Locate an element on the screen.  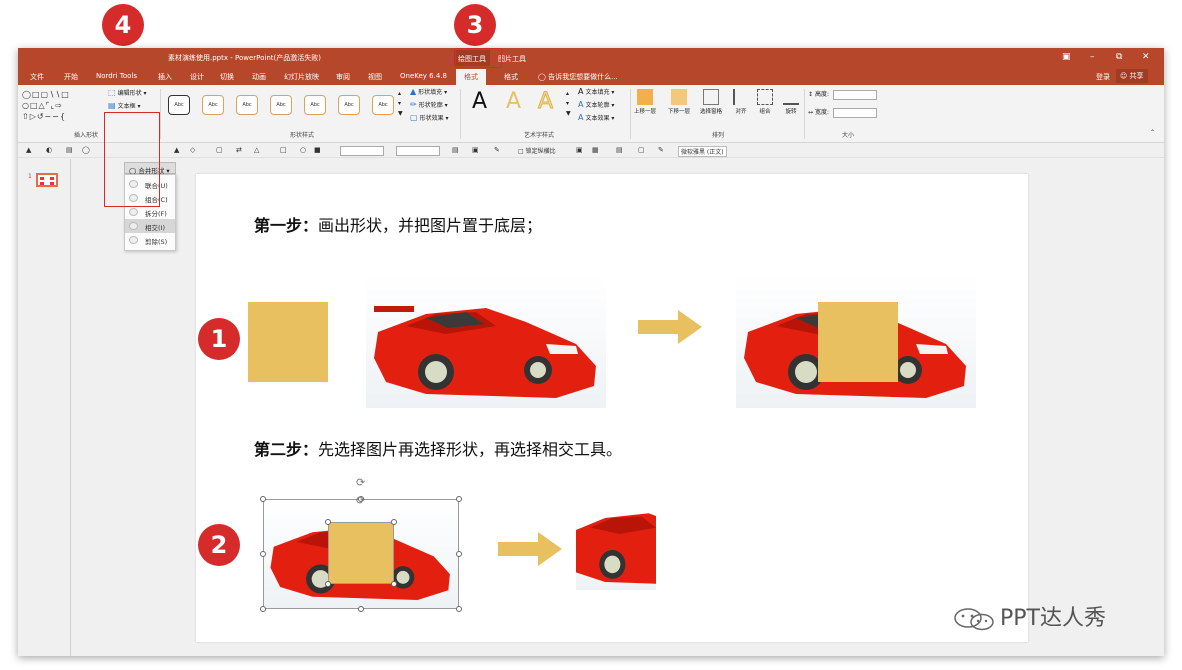
qat-icon-9: △ is located at coordinates (256, 150).